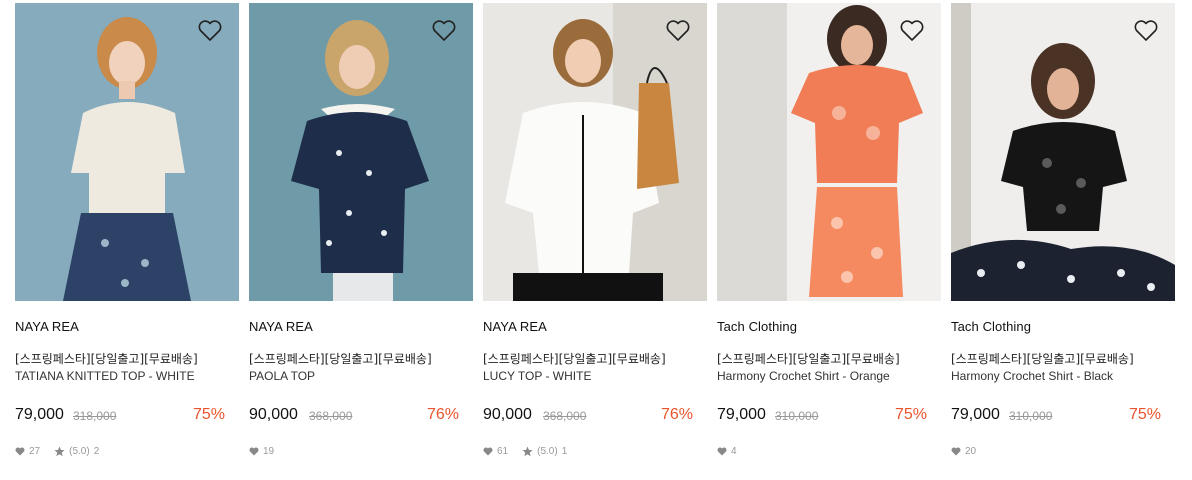 The height and width of the screenshot is (480, 1192). What do you see at coordinates (803, 376) in the screenshot?
I see `product-name: Harmony Crochet Shirt - Orange` at bounding box center [803, 376].